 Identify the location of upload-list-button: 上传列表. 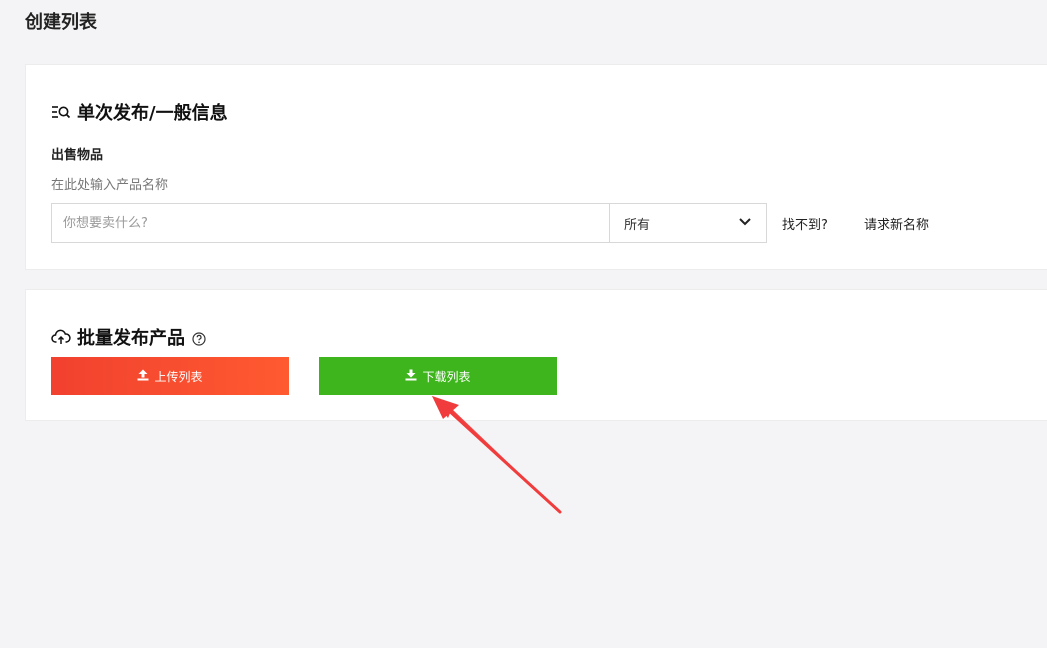
(170, 376).